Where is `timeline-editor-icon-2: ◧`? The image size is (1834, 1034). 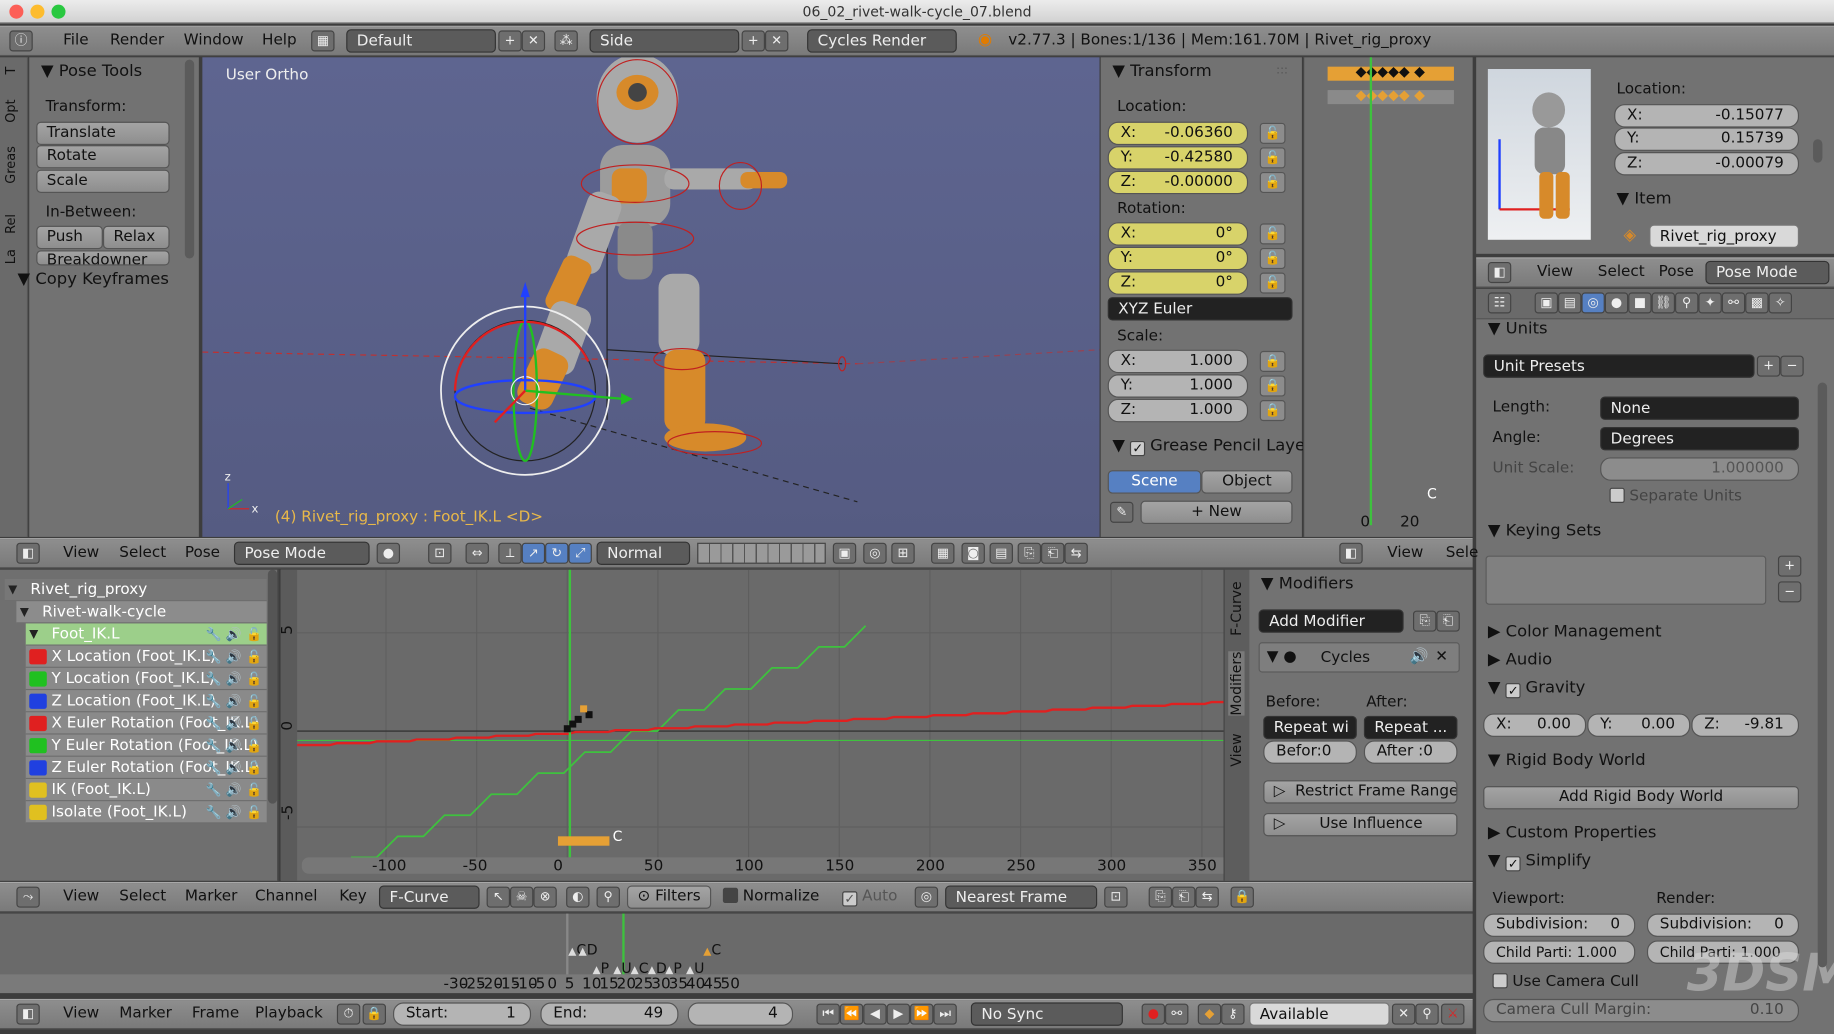
timeline-editor-icon-2: ◧ is located at coordinates (28, 1014).